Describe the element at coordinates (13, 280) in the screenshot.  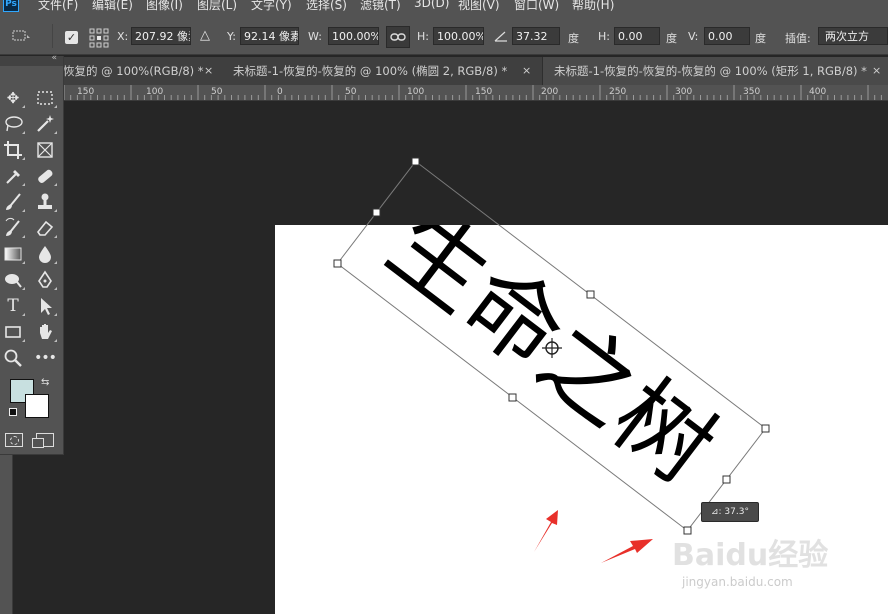
I see `dodge-tool-icon` at that location.